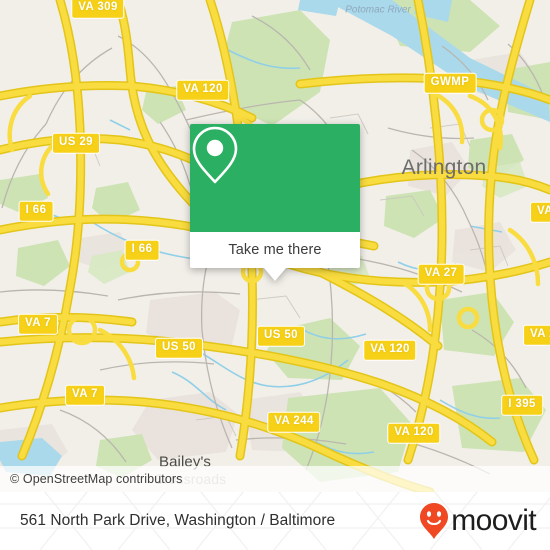 The image size is (550, 550). Describe the element at coordinates (441, 274) in the screenshot. I see `road-shield: VA 27` at that location.